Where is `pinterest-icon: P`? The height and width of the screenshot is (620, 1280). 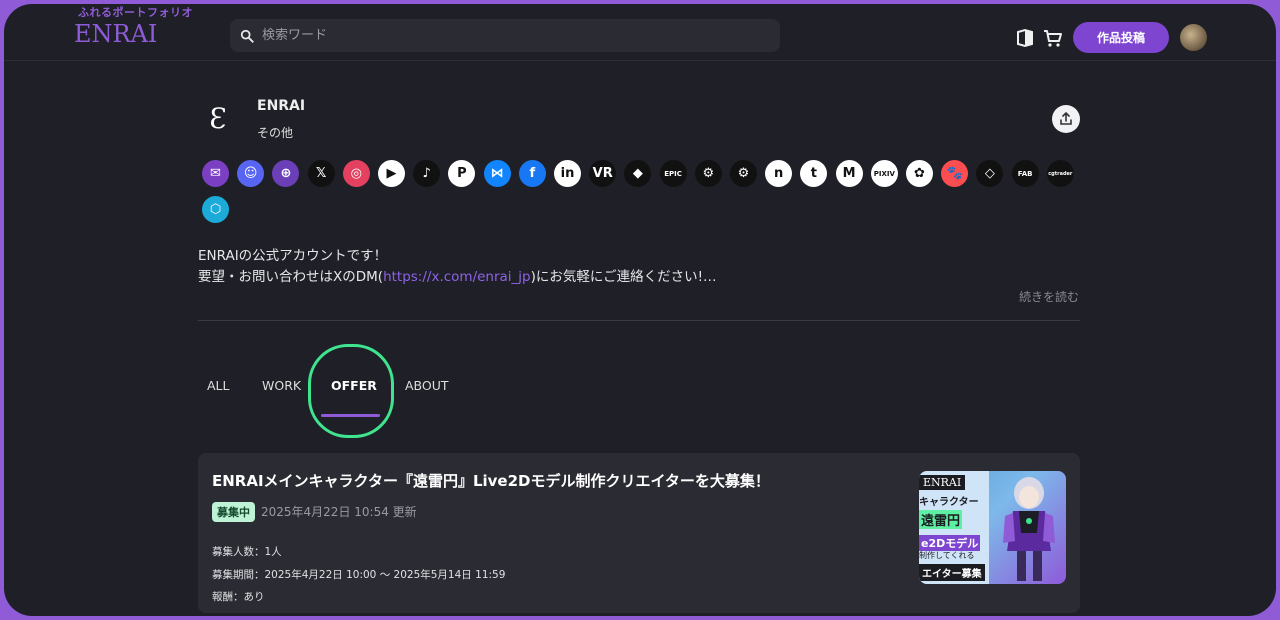 pinterest-icon: P is located at coordinates (462, 173).